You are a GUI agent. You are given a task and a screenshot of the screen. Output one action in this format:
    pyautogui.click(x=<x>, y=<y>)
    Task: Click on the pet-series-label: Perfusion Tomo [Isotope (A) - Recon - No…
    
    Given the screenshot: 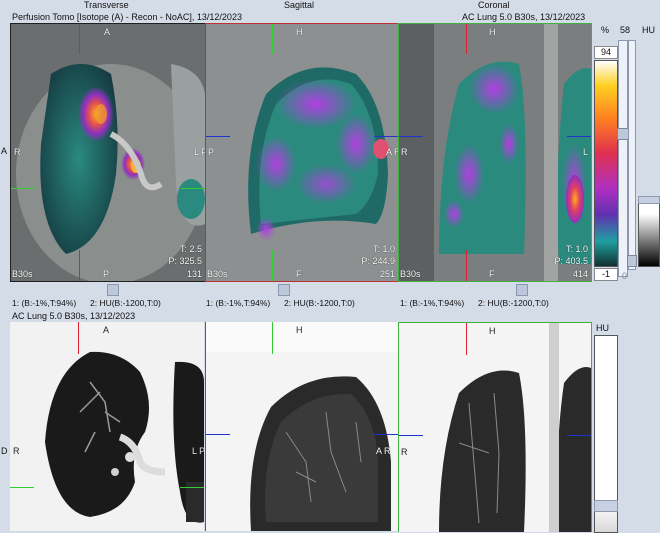 What is the action you would take?
    pyautogui.click(x=127, y=17)
    